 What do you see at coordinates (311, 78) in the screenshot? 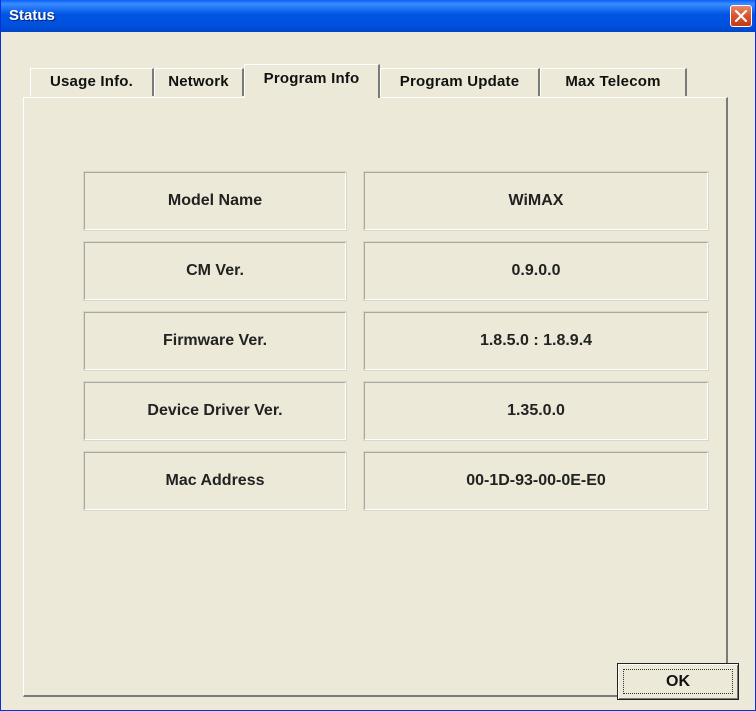
I see `tab-label: Program Info` at bounding box center [311, 78].